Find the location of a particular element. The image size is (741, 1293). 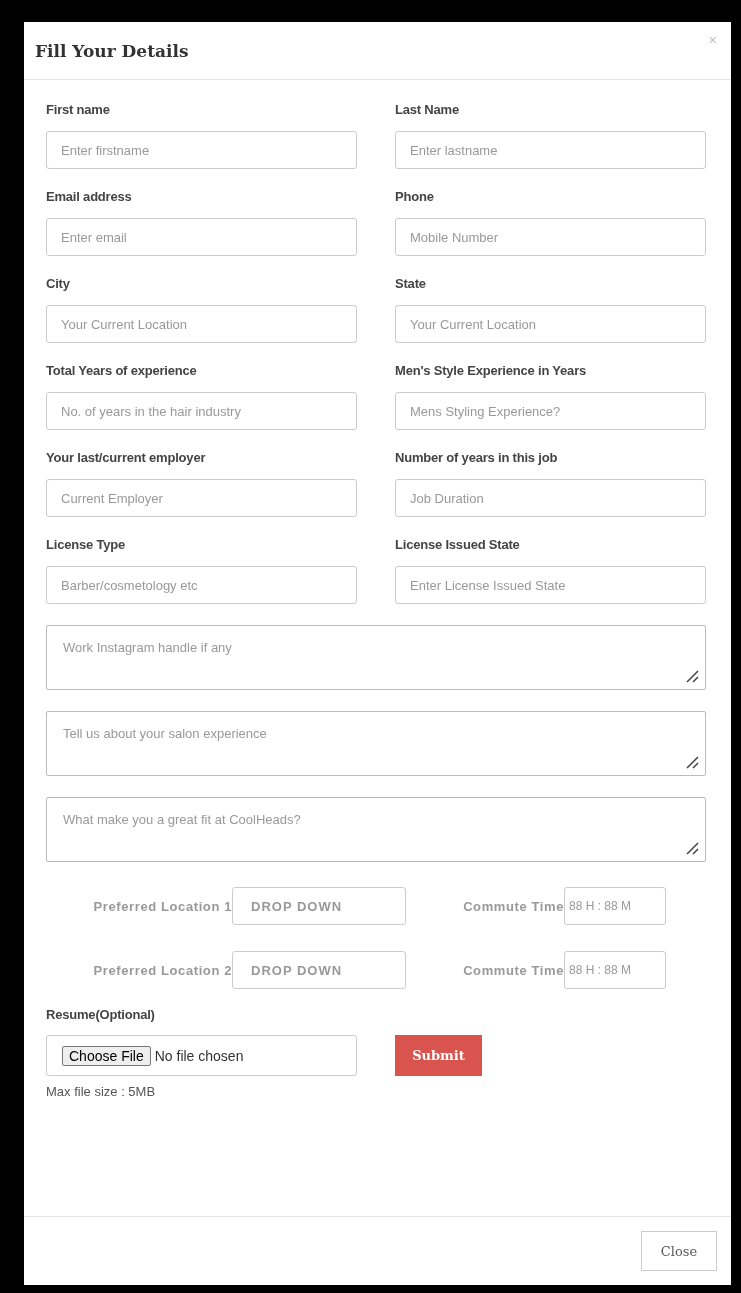

input-field: Mens Styling Experience? is located at coordinates (550, 411).